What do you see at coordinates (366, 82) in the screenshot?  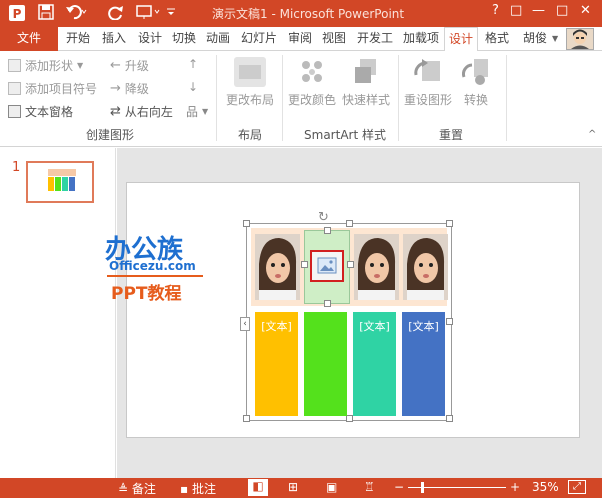 I see `quick-styles-button: 快速样式` at bounding box center [366, 82].